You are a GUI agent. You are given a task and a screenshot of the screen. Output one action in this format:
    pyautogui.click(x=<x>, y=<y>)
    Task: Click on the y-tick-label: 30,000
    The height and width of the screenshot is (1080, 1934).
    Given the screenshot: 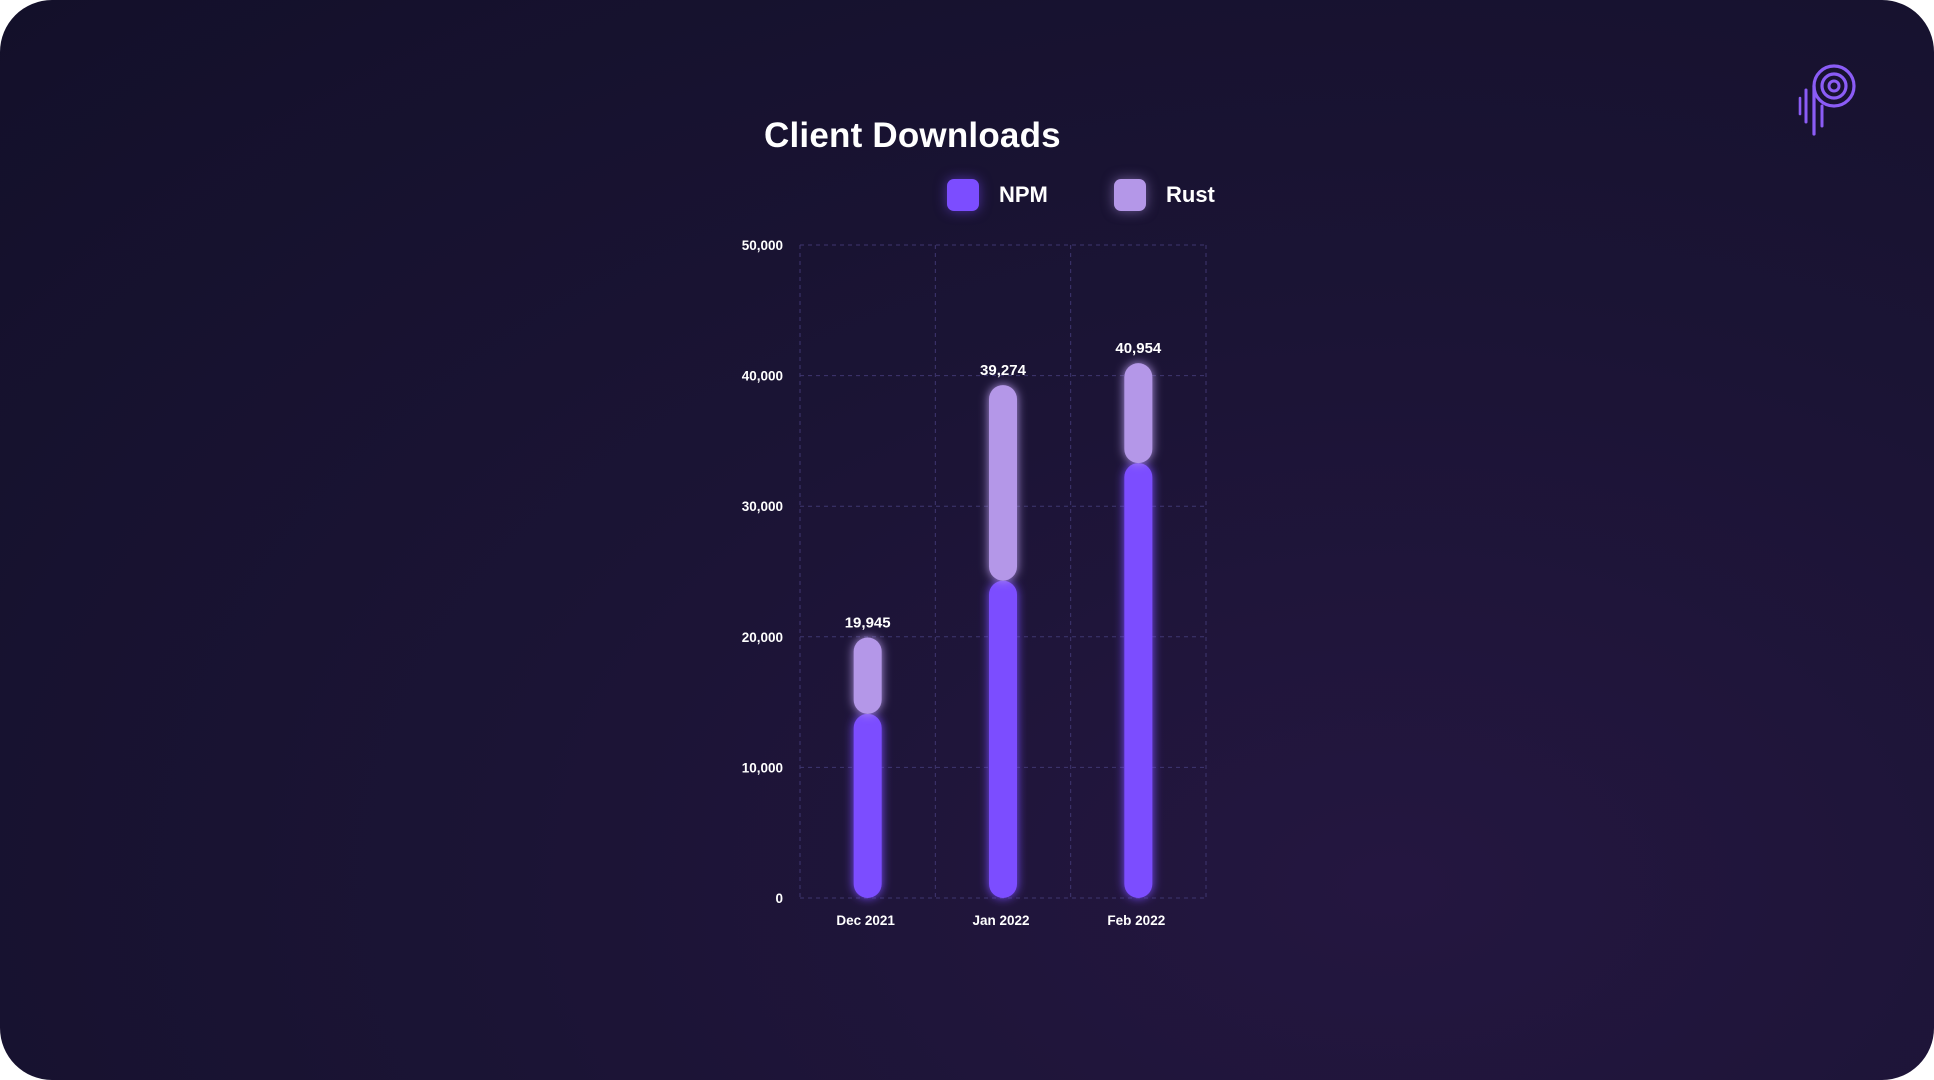 What is the action you would take?
    pyautogui.click(x=762, y=506)
    